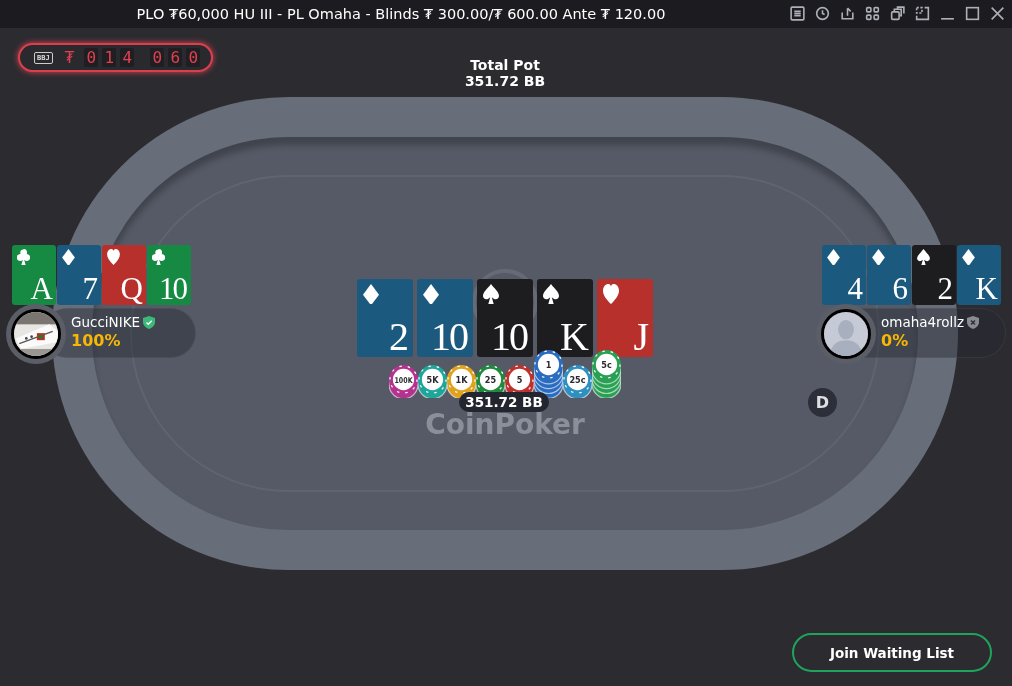 This screenshot has height=686, width=1012. What do you see at coordinates (640, 337) in the screenshot?
I see `card-rank: J` at bounding box center [640, 337].